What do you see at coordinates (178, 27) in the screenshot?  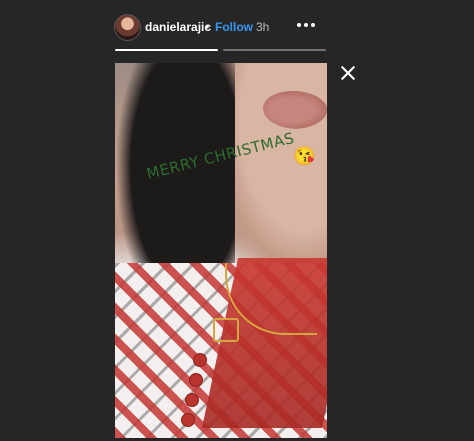 I see `username: danielarajic` at bounding box center [178, 27].